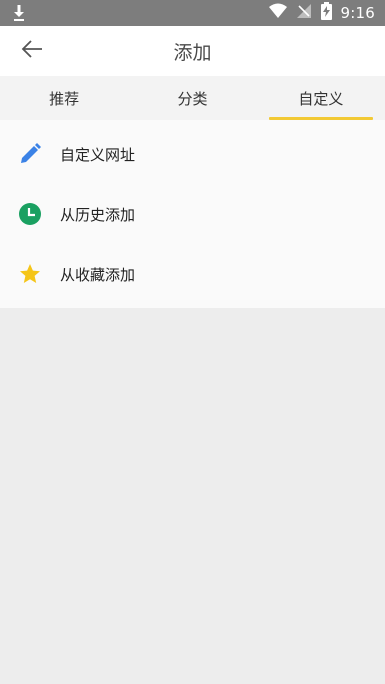 The width and height of the screenshot is (385, 684). Describe the element at coordinates (357, 13) in the screenshot. I see `status-time: 9:16` at that location.